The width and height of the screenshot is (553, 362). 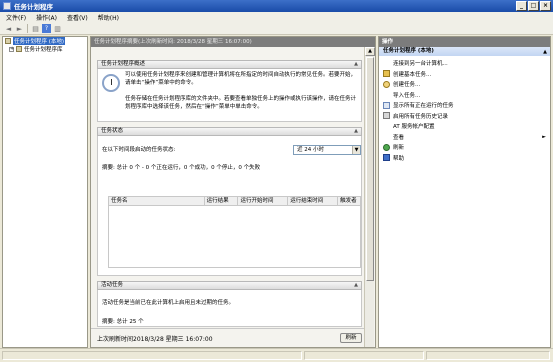 I want to click on last-refresh-text: 上次刷新时间2018/3/28 星期三 16:07:00, so click(x=155, y=339).